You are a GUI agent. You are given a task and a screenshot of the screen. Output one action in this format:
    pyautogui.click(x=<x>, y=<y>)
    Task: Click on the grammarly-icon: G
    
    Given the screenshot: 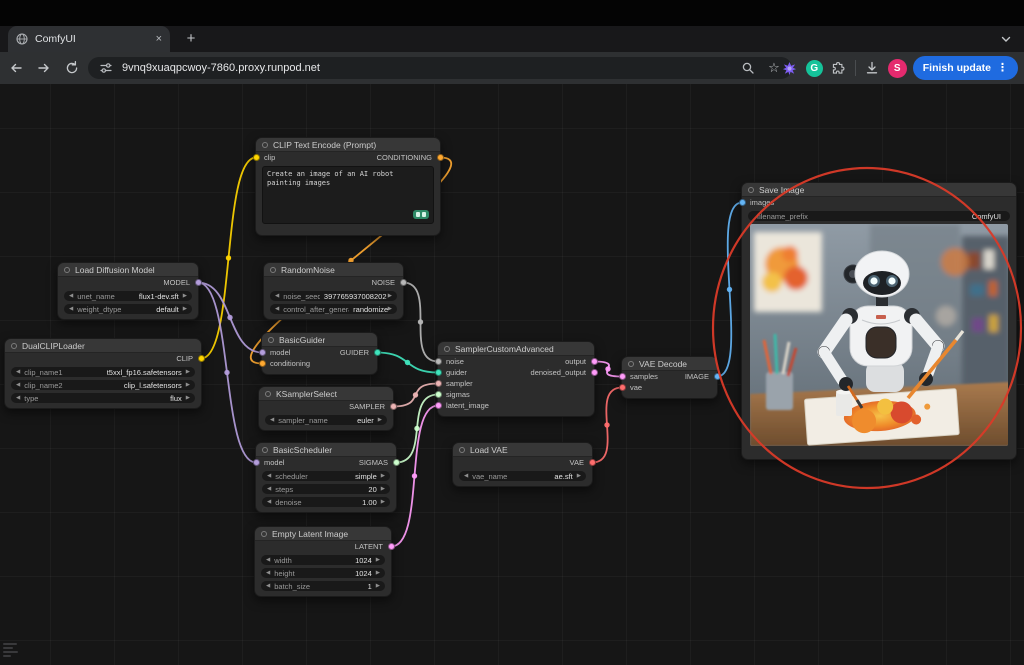 What is the action you would take?
    pyautogui.click(x=814, y=68)
    